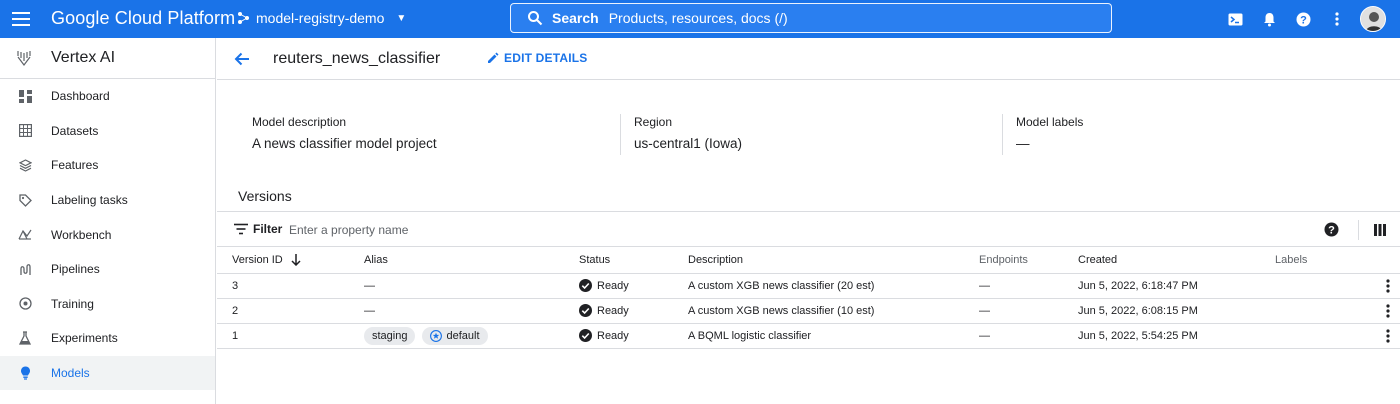  I want to click on model-description-label: Model description, so click(299, 122).